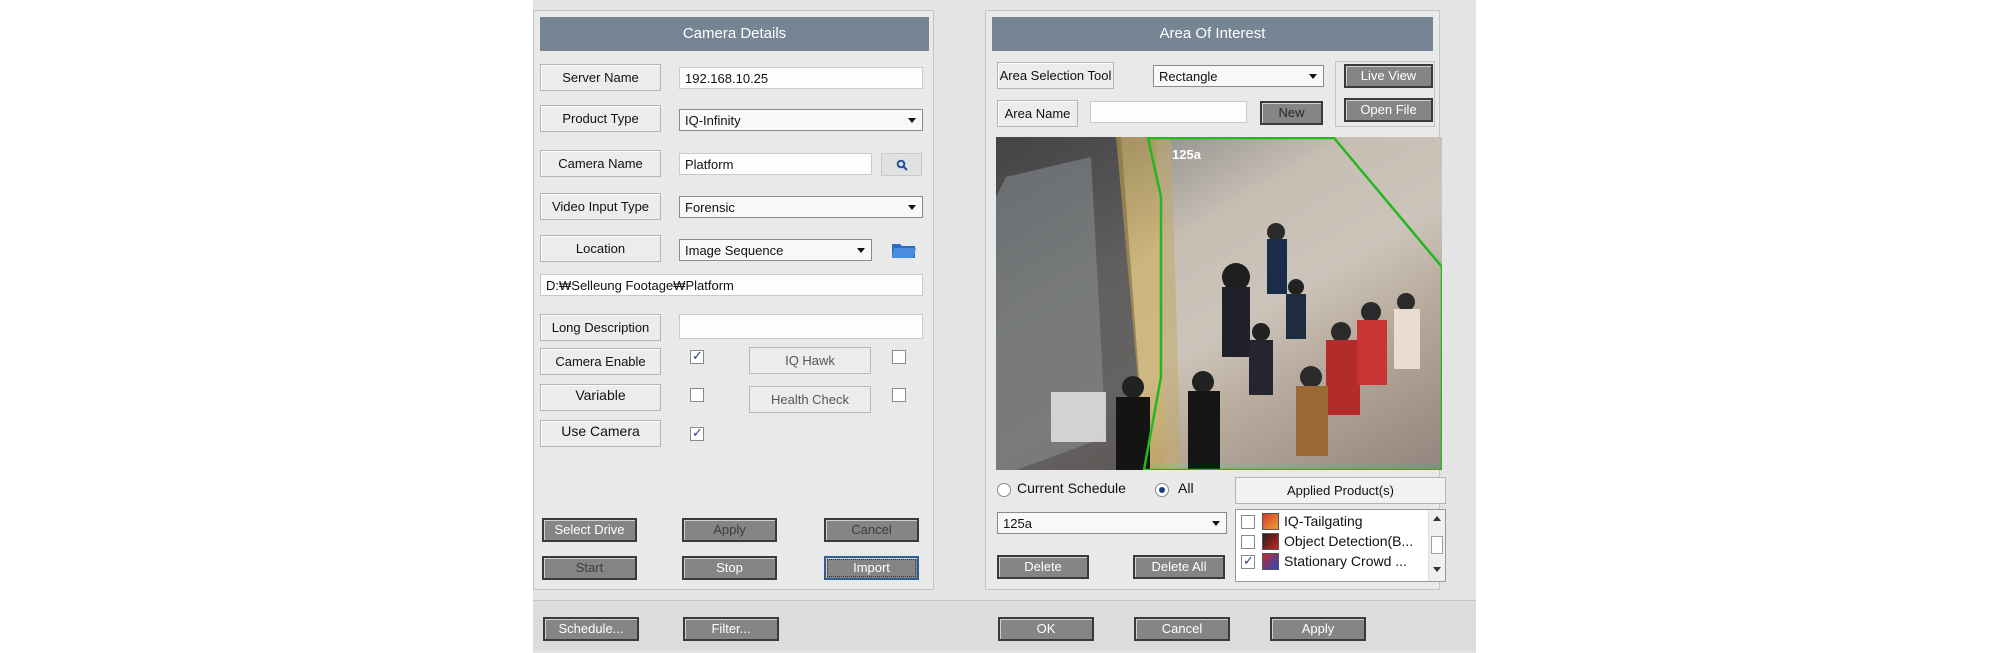 This screenshot has height=653, width=2008. What do you see at coordinates (731, 285) in the screenshot?
I see `location-path-field: D:₩Selleung Footage₩Platform` at bounding box center [731, 285].